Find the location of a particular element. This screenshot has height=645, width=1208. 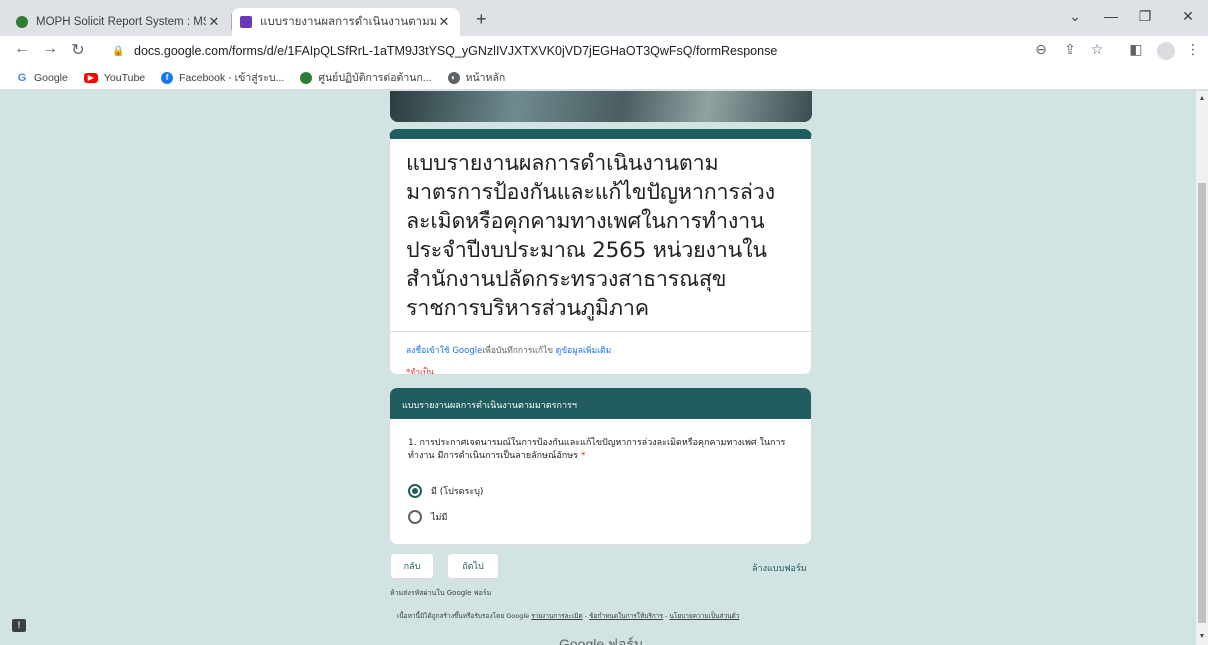

radio-checked-icon is located at coordinates (415, 491).